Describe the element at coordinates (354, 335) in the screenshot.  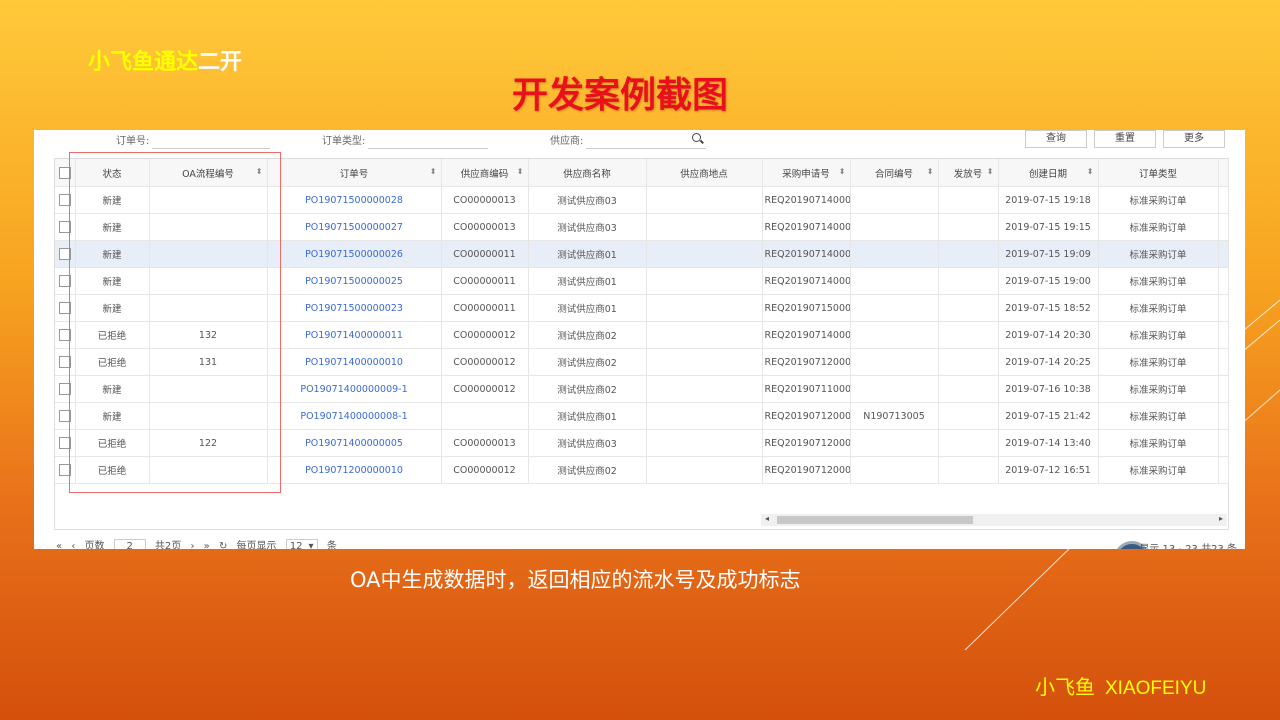
I see `cell-order: PO19071400000011` at that location.